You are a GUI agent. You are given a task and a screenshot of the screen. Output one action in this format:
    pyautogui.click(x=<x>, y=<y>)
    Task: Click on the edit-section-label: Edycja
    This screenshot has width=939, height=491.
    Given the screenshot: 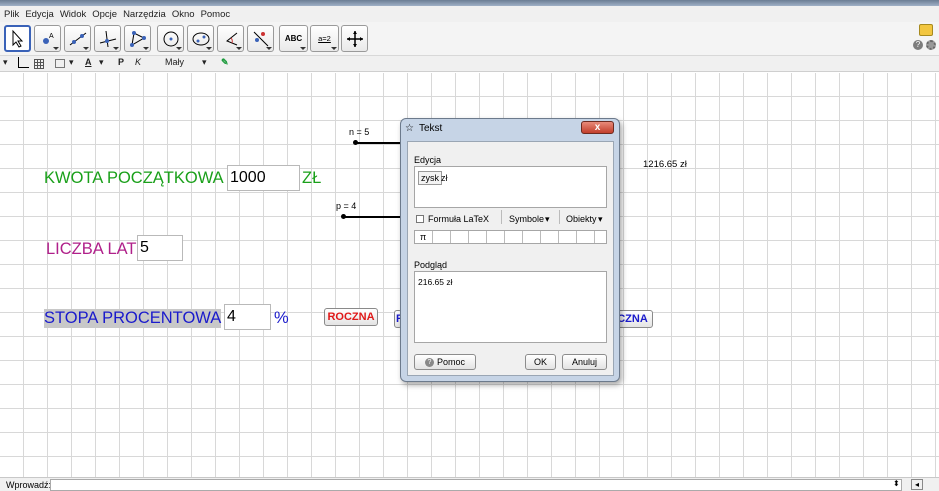 What is the action you would take?
    pyautogui.click(x=428, y=160)
    